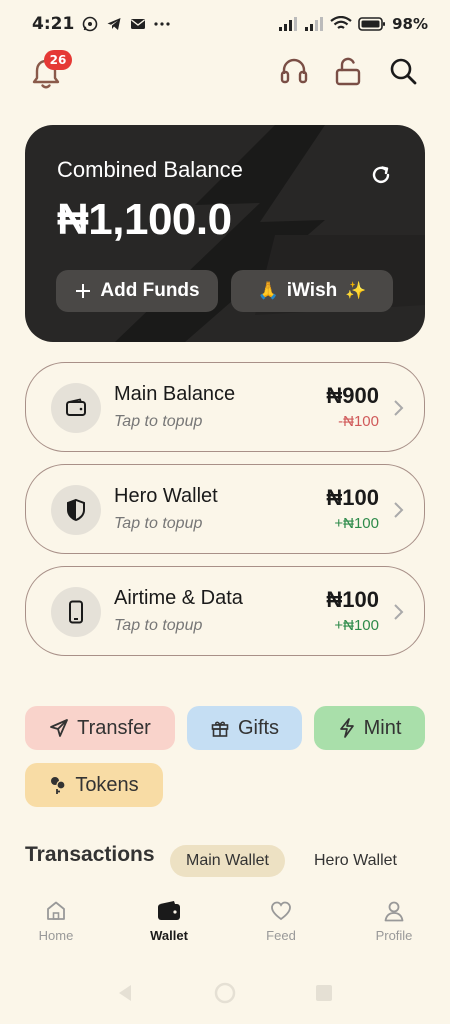 This screenshot has height=1024, width=450. I want to click on nav-wallet-label: Wallet, so click(169, 935).